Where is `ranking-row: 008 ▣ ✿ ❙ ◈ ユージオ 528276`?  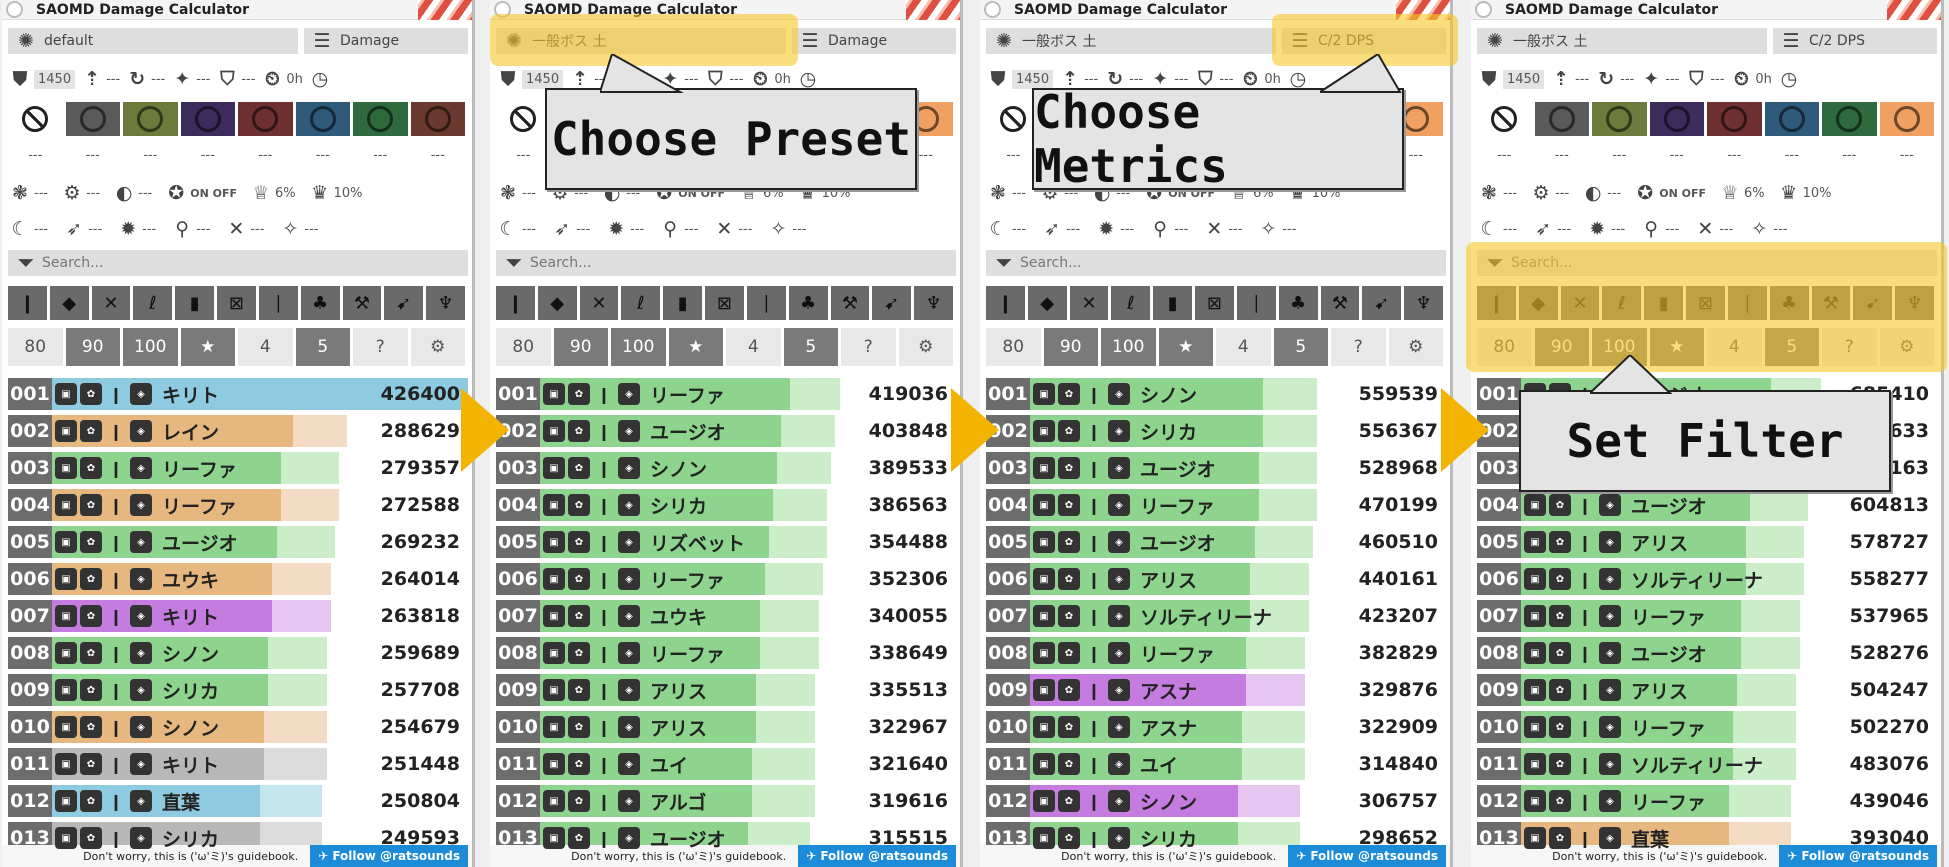
ranking-row: 008 ▣ ✿ ❙ ◈ ユージオ 528276 is located at coordinates (1707, 653).